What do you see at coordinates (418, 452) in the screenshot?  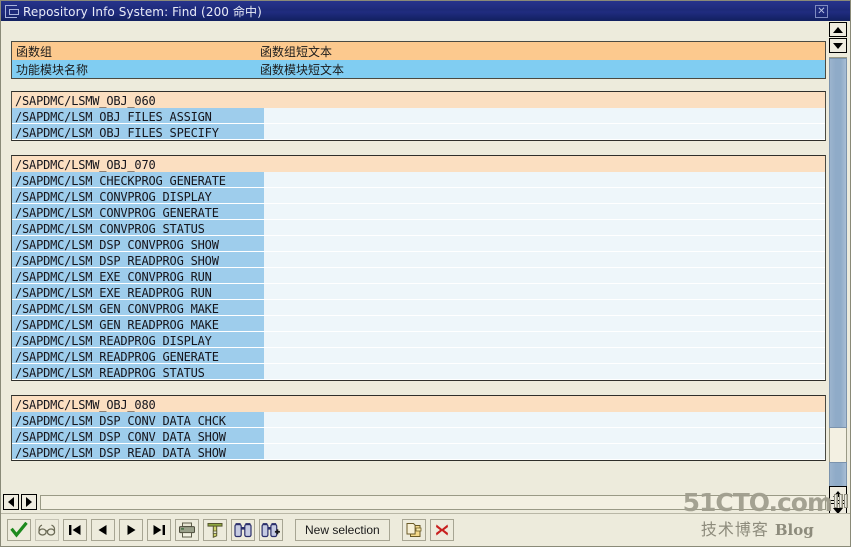 I see `function-module-row: /SAPDMC/LSM_DSP_READ_DATA_SHOW` at bounding box center [418, 452].